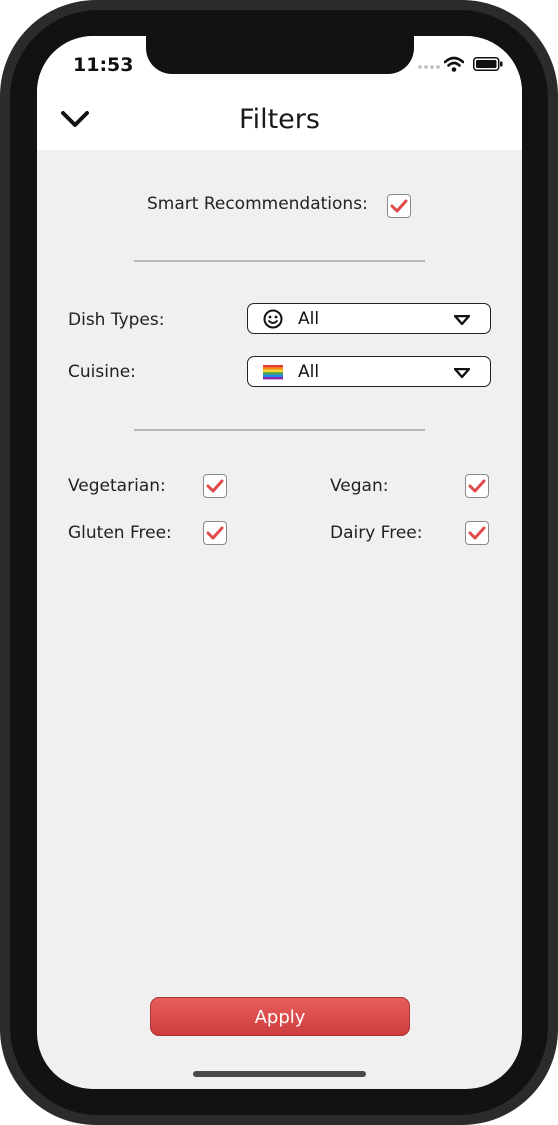 This screenshot has height=1125, width=558. What do you see at coordinates (279, 1074) in the screenshot?
I see `home-indicator` at bounding box center [279, 1074].